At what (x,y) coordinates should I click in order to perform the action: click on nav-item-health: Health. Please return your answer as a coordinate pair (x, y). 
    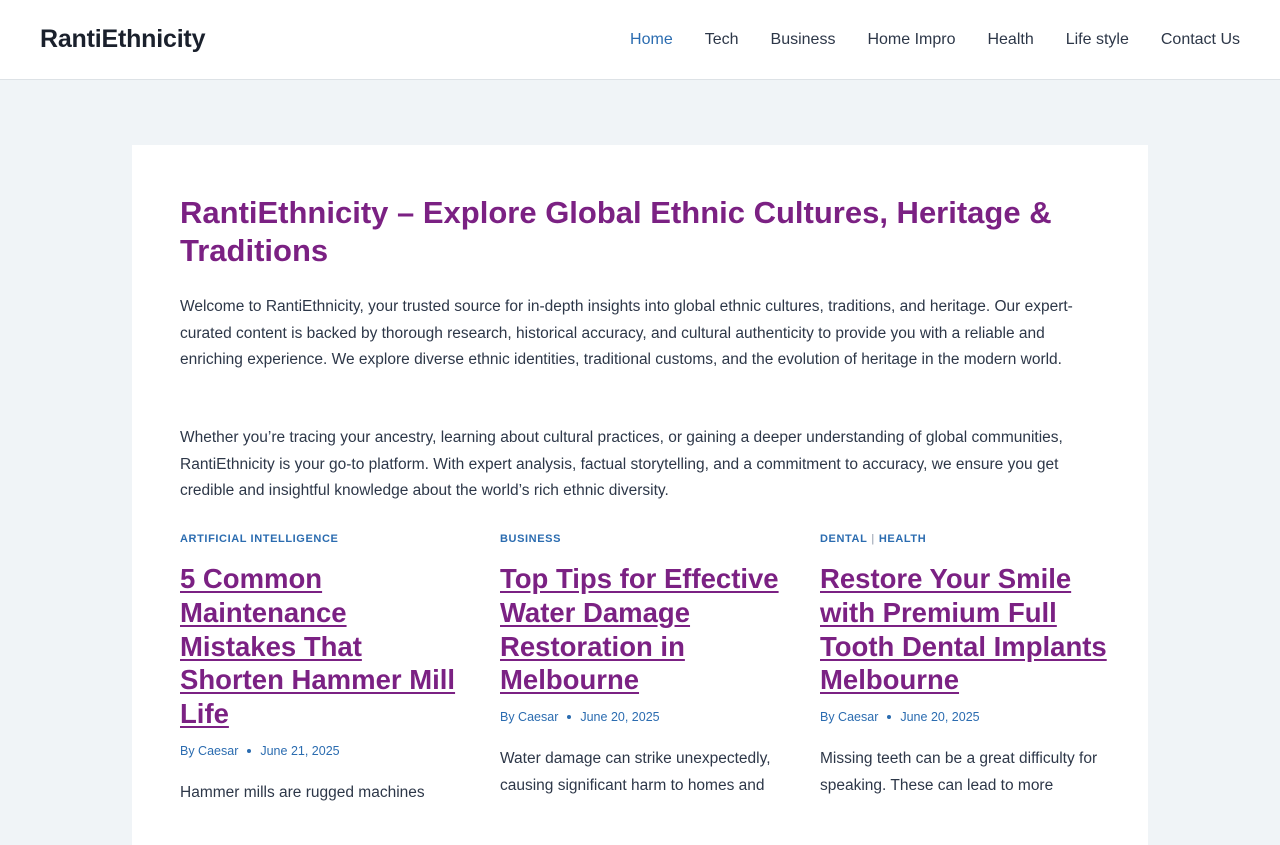
    Looking at the image, I should click on (1010, 40).